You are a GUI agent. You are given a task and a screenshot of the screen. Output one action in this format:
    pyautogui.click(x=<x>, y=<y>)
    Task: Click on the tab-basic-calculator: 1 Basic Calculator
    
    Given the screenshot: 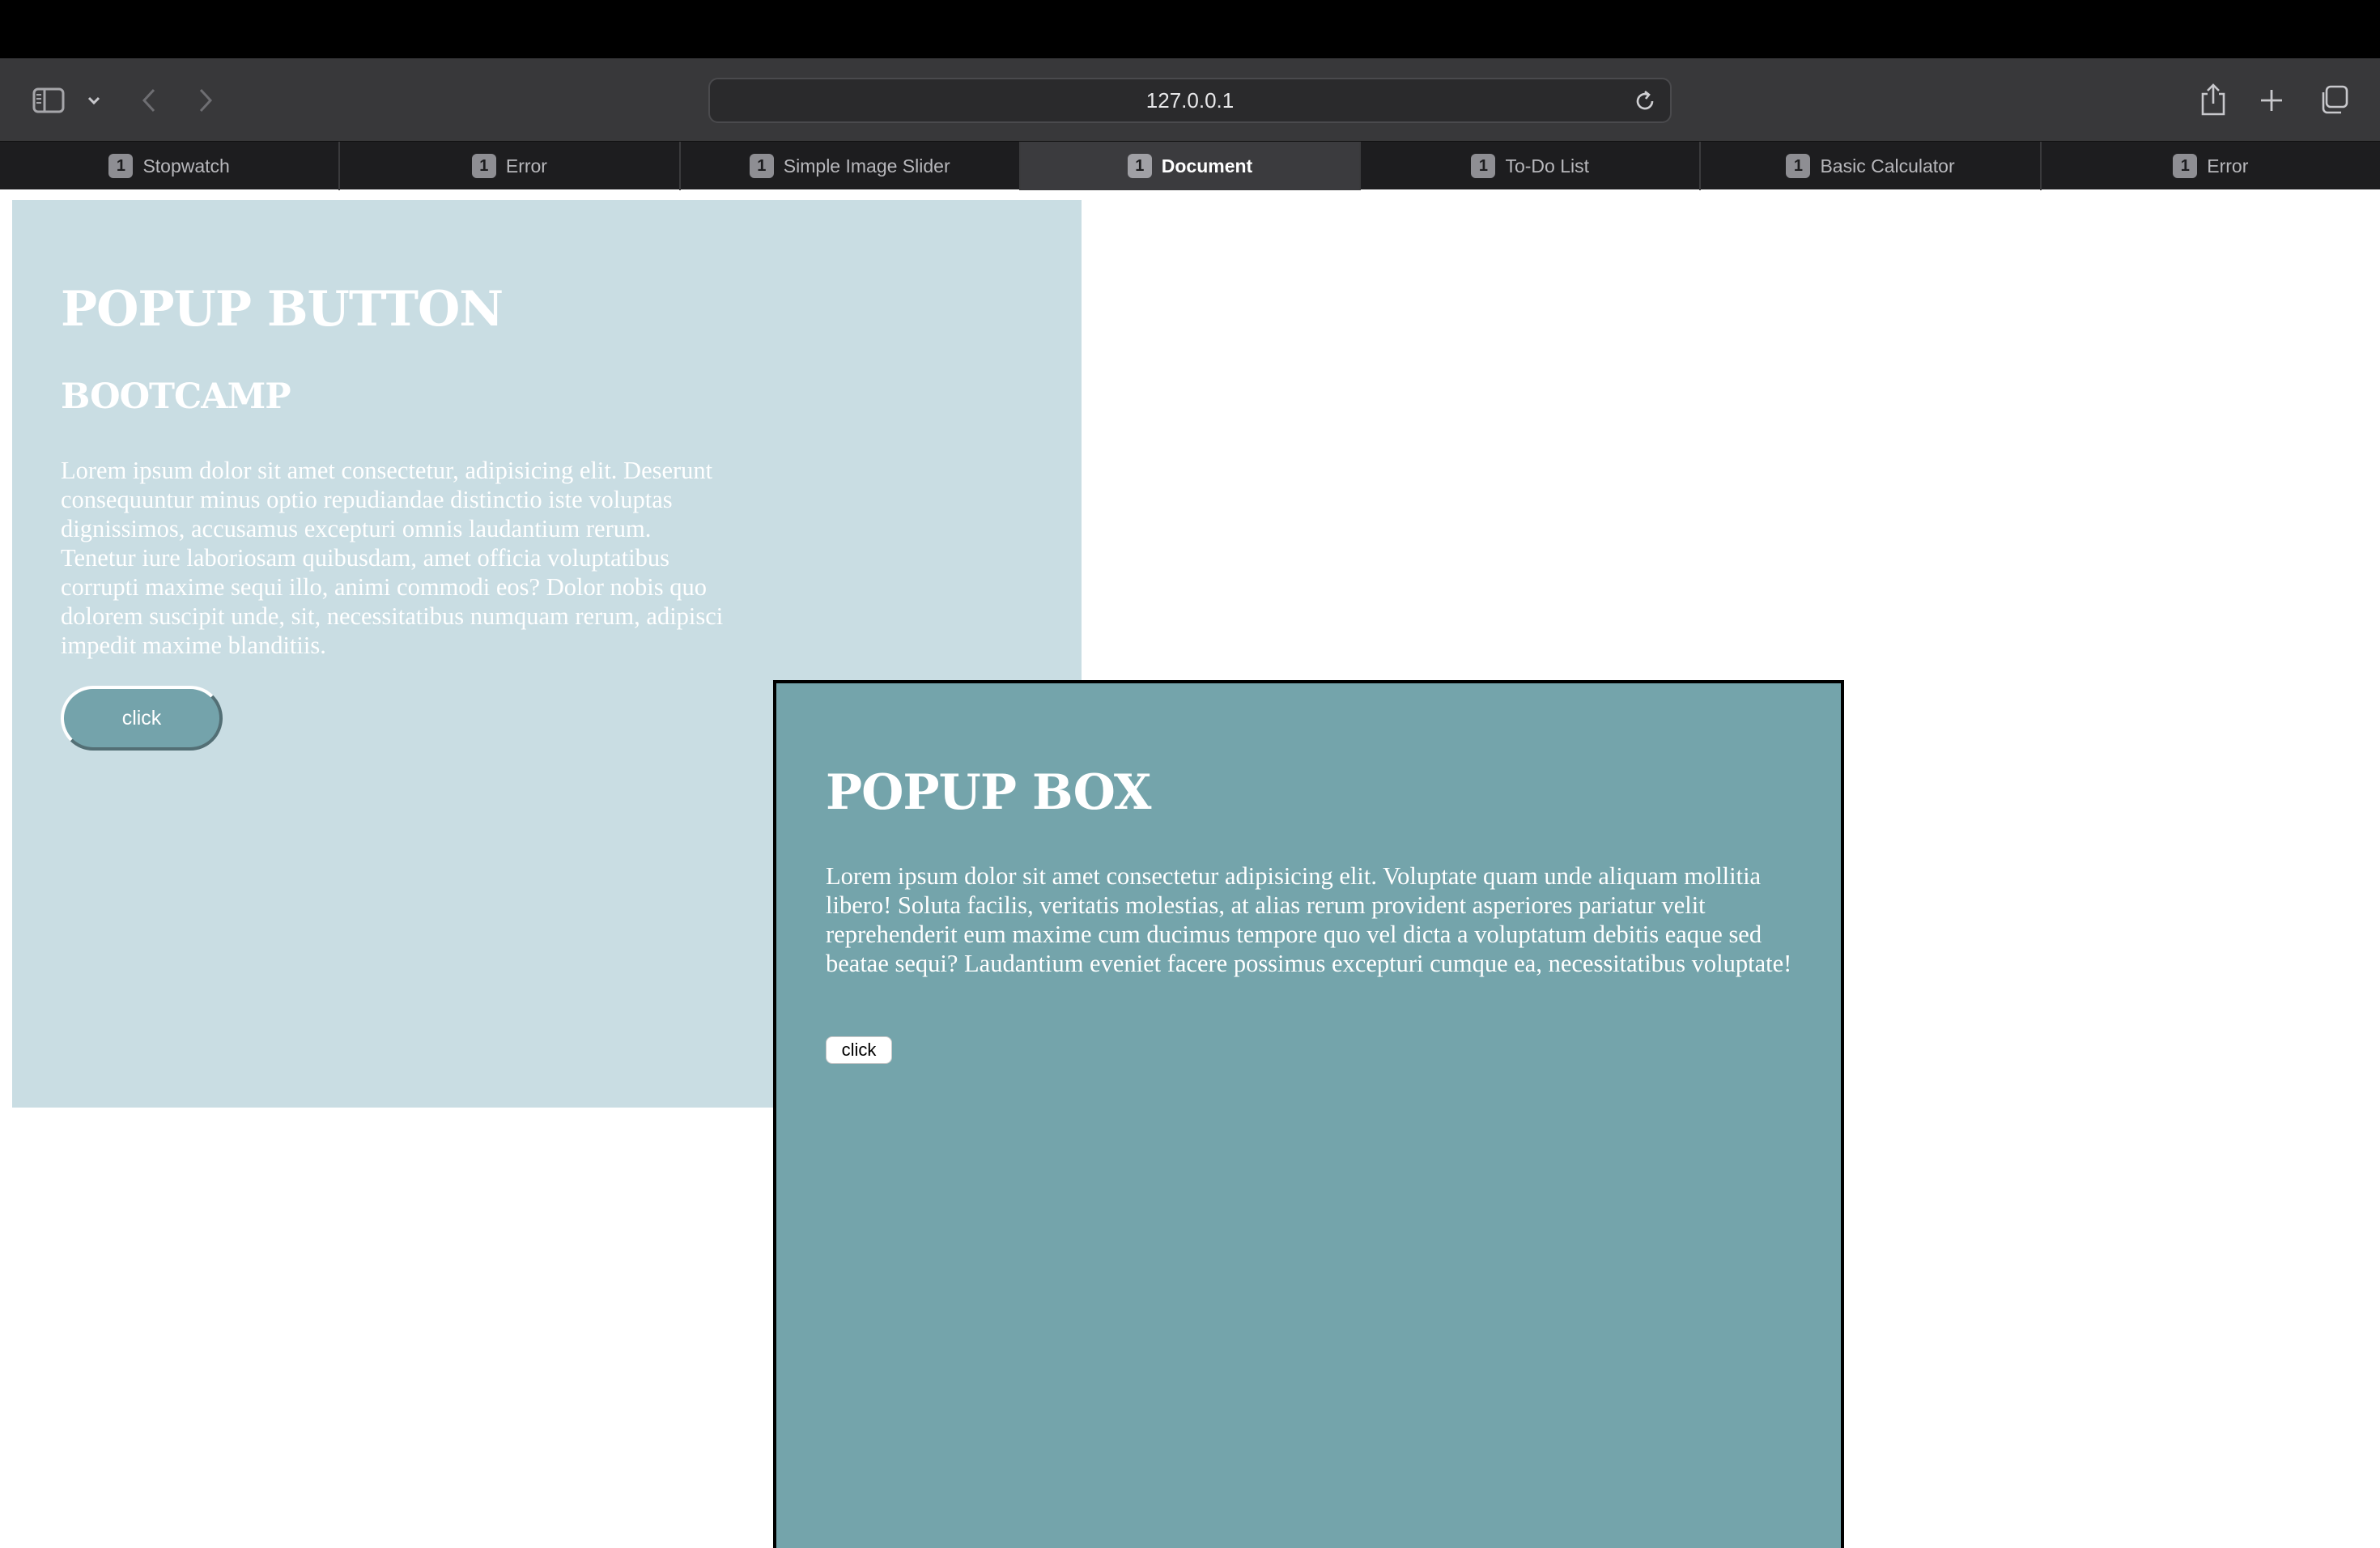 What is the action you would take?
    pyautogui.click(x=1872, y=166)
    